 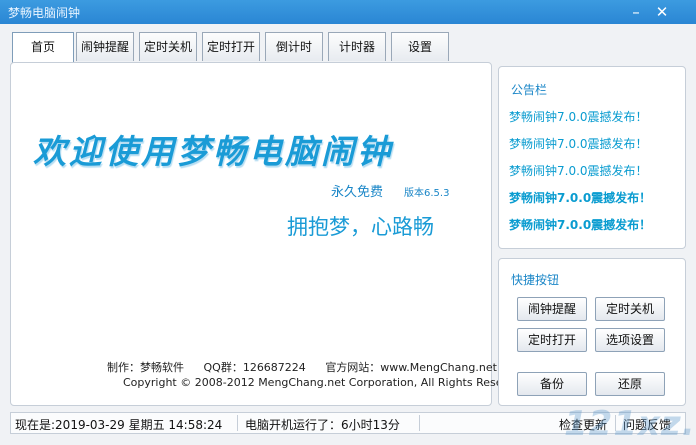 I want to click on current-time: 现在是:2019-03-29 星期五 14:58:24, so click(x=119, y=425).